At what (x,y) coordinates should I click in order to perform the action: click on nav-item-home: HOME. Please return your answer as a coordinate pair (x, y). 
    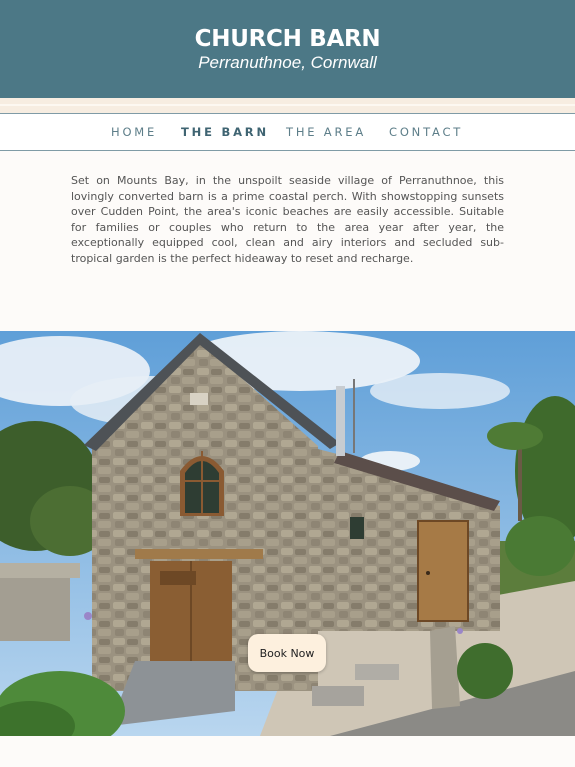
    Looking at the image, I should click on (134, 132).